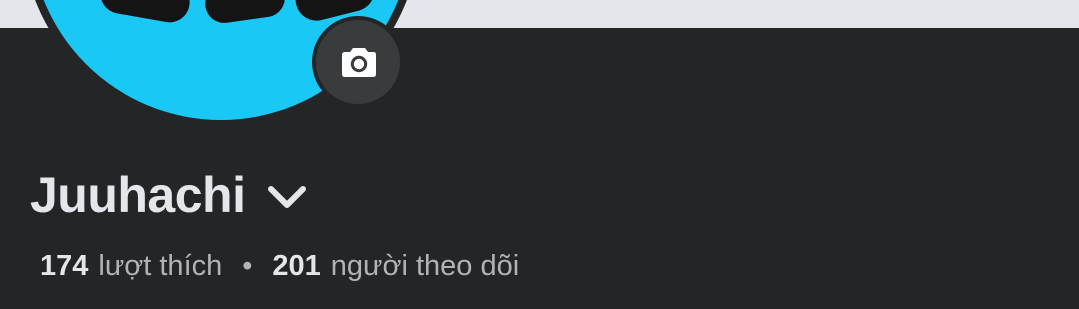 The width and height of the screenshot is (1079, 309). What do you see at coordinates (296, 266) in the screenshot?
I see `followers-count: 201` at bounding box center [296, 266].